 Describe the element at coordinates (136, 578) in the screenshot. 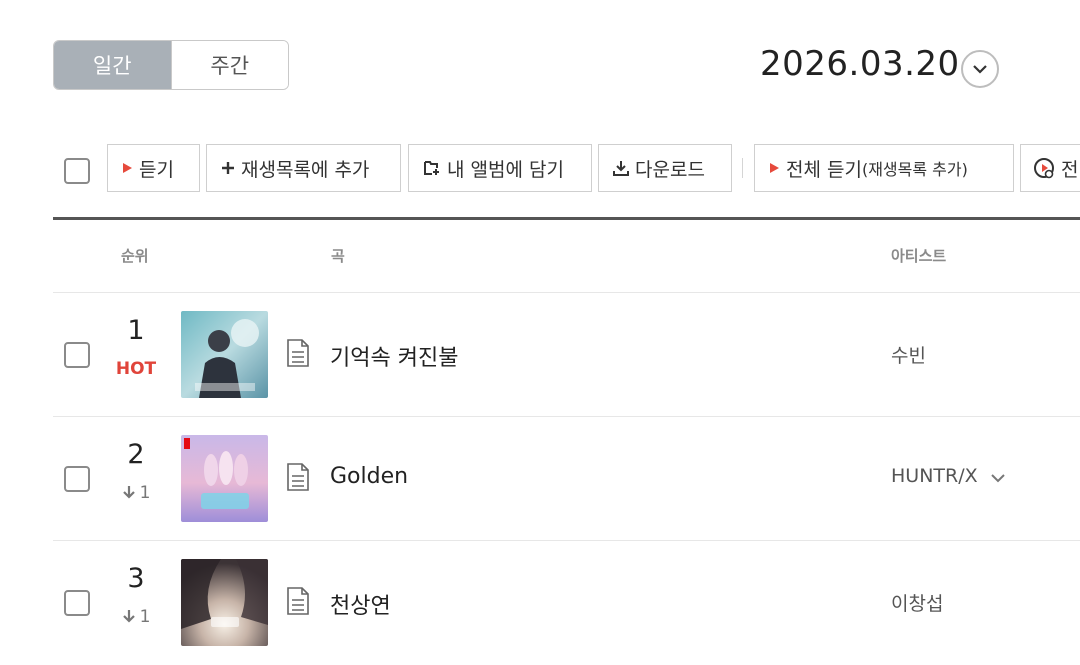

I see `rank-number: 3` at that location.